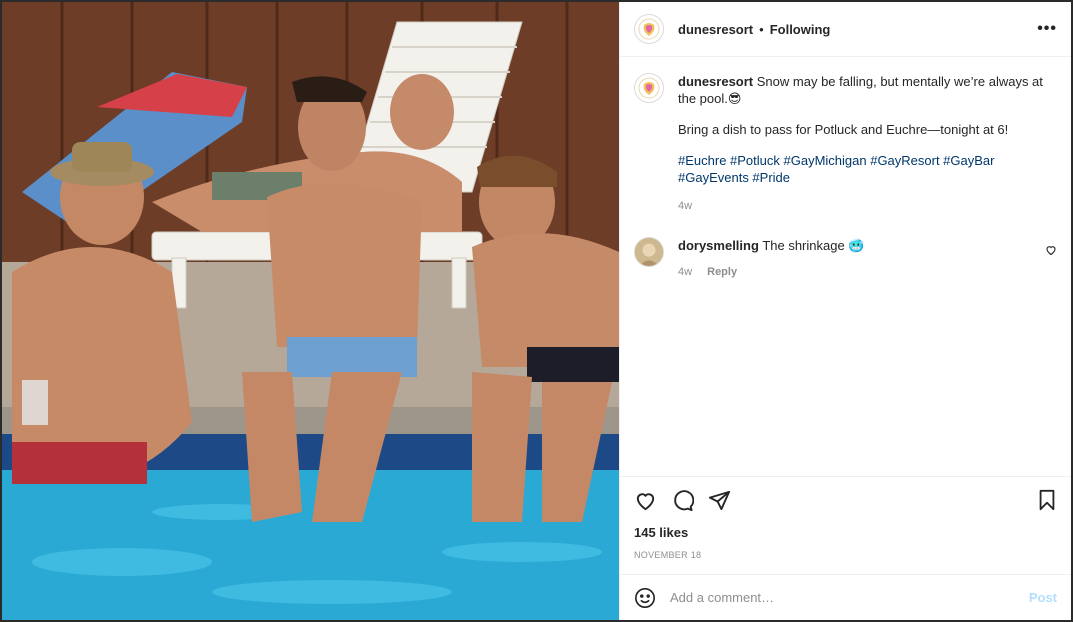 The image size is (1073, 622). What do you see at coordinates (845, 29) in the screenshot?
I see `post-header: dunesresort • Following •••` at bounding box center [845, 29].